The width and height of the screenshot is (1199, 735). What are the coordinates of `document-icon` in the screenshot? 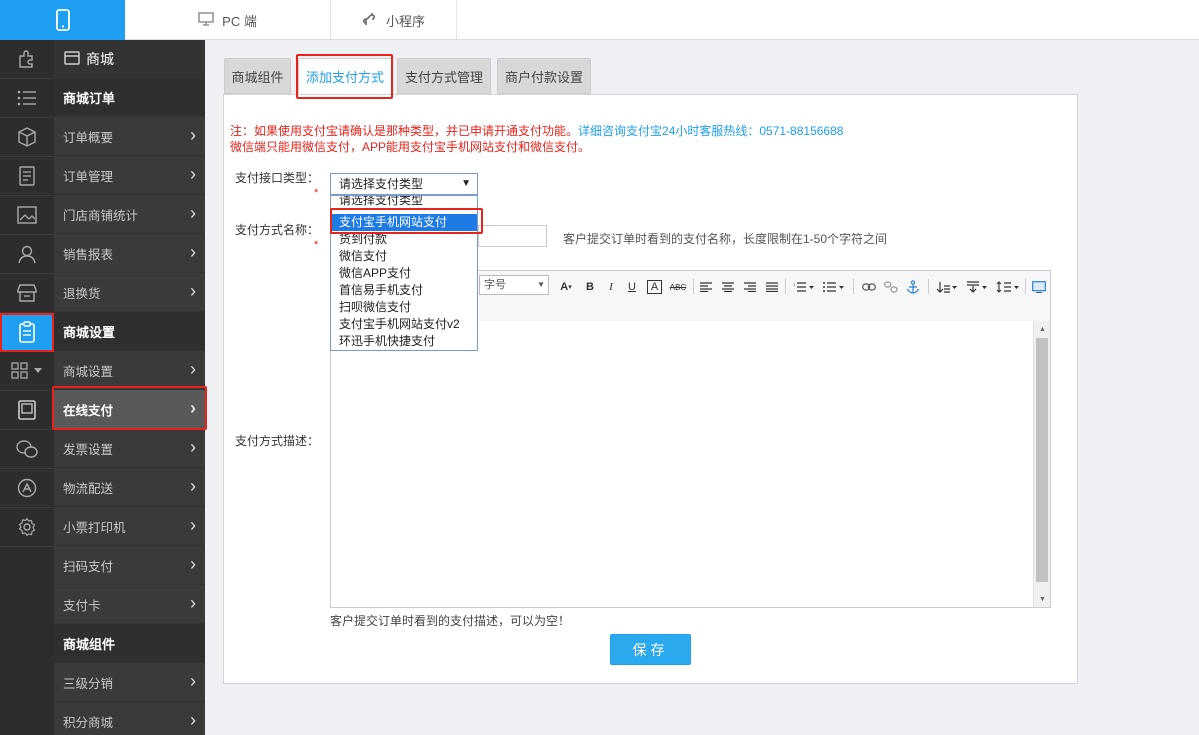 It's located at (27, 176).